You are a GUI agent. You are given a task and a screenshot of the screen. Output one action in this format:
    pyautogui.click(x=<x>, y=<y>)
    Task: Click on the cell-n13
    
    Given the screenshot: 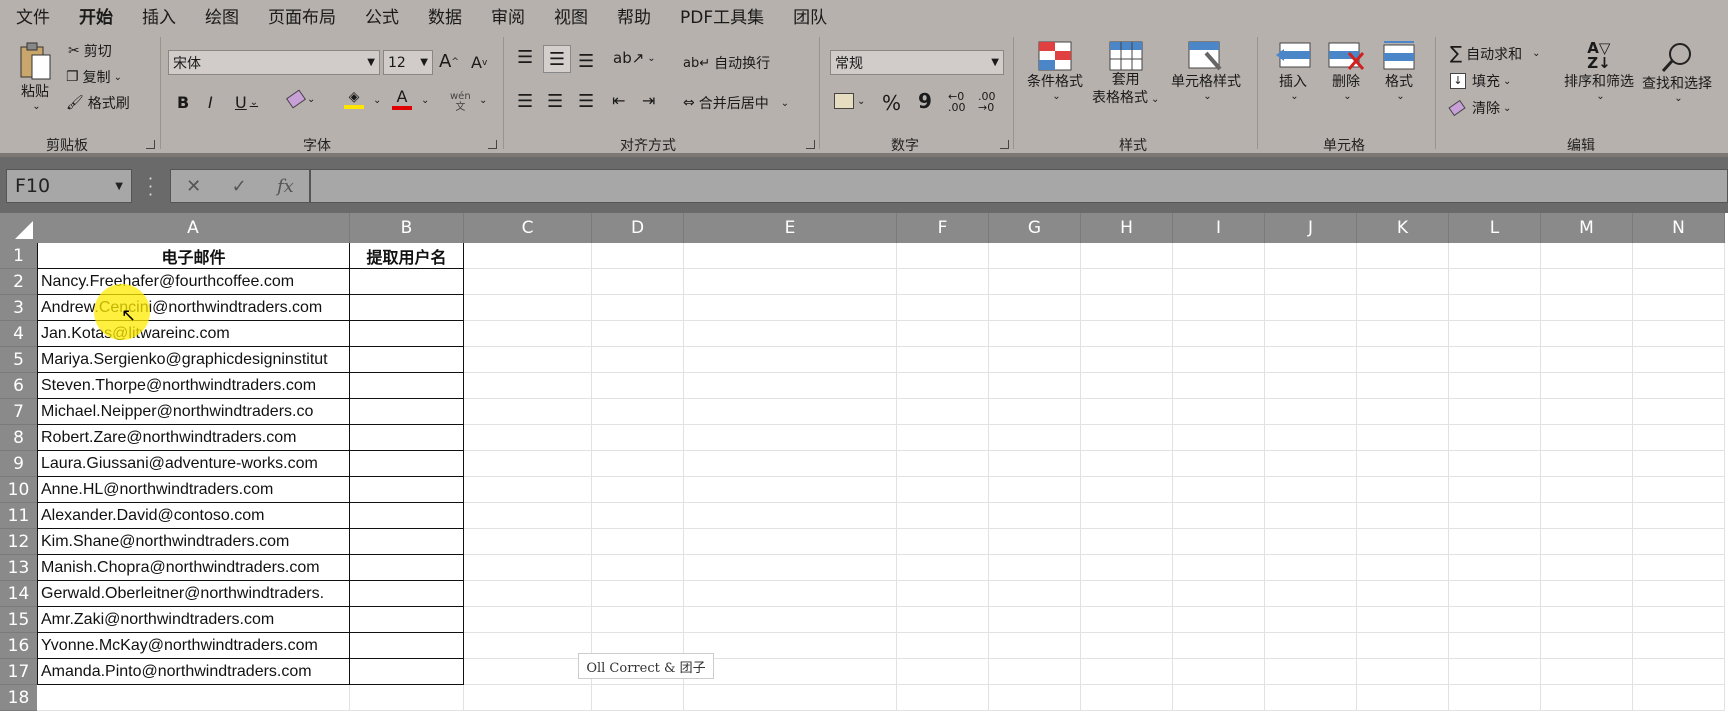 What is the action you would take?
    pyautogui.click(x=1679, y=568)
    